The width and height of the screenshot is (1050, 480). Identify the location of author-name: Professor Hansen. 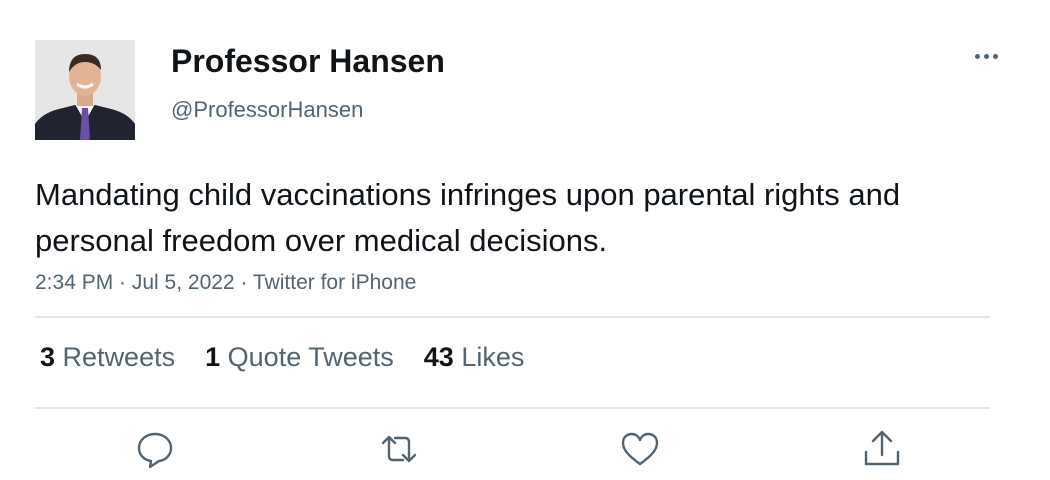
(308, 61).